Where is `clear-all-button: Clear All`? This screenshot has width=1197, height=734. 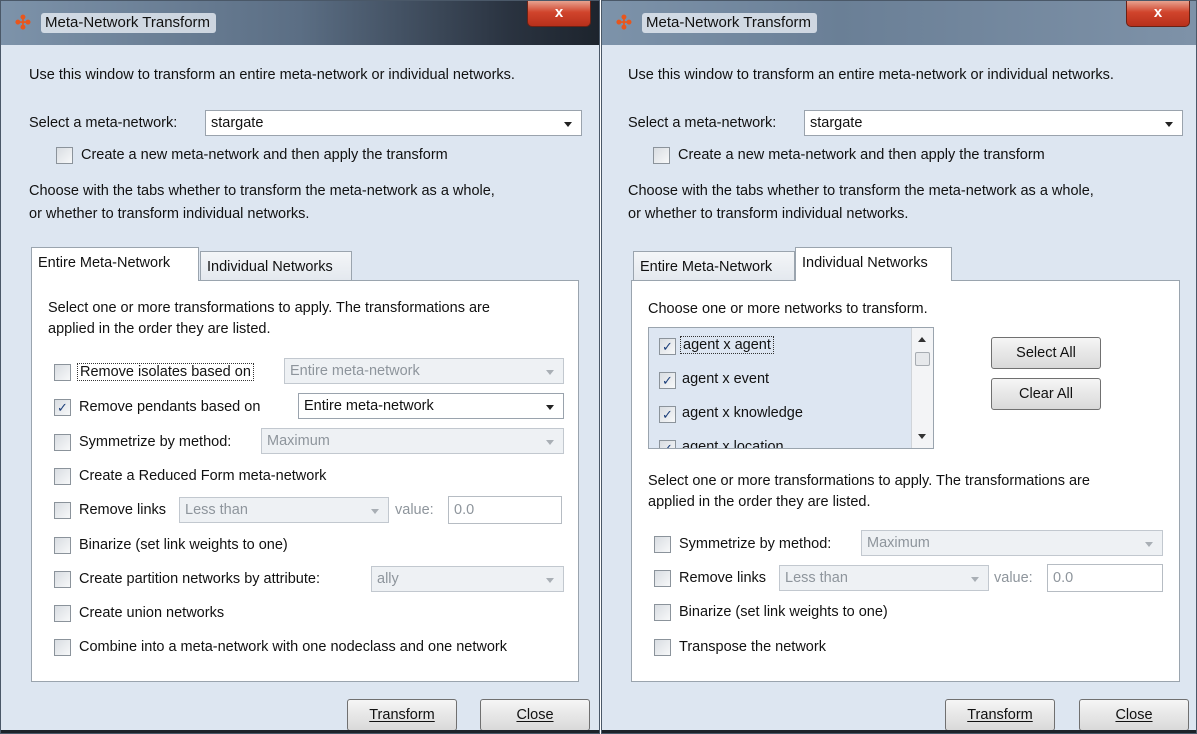 clear-all-button: Clear All is located at coordinates (1046, 394).